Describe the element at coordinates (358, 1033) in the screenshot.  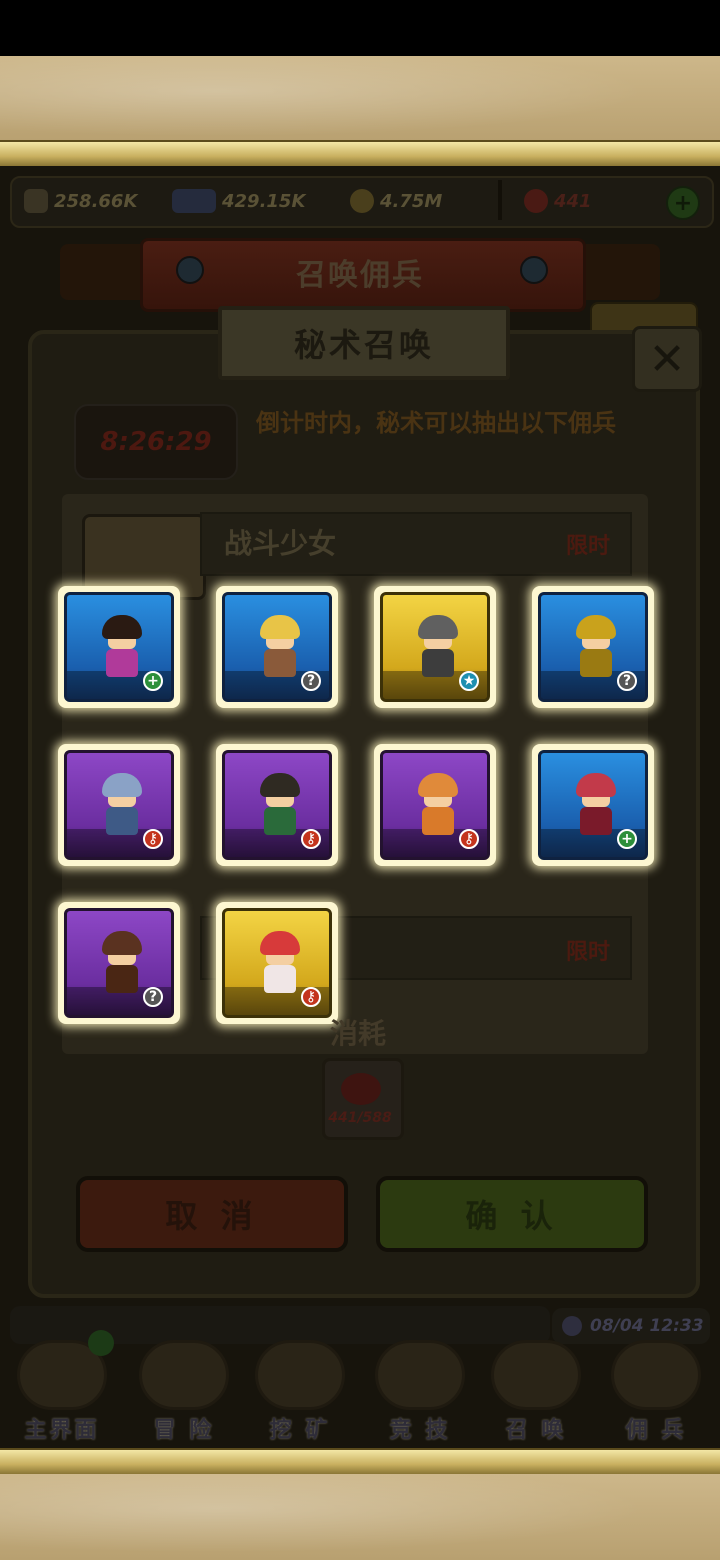
I see `cost-label: 消耗` at that location.